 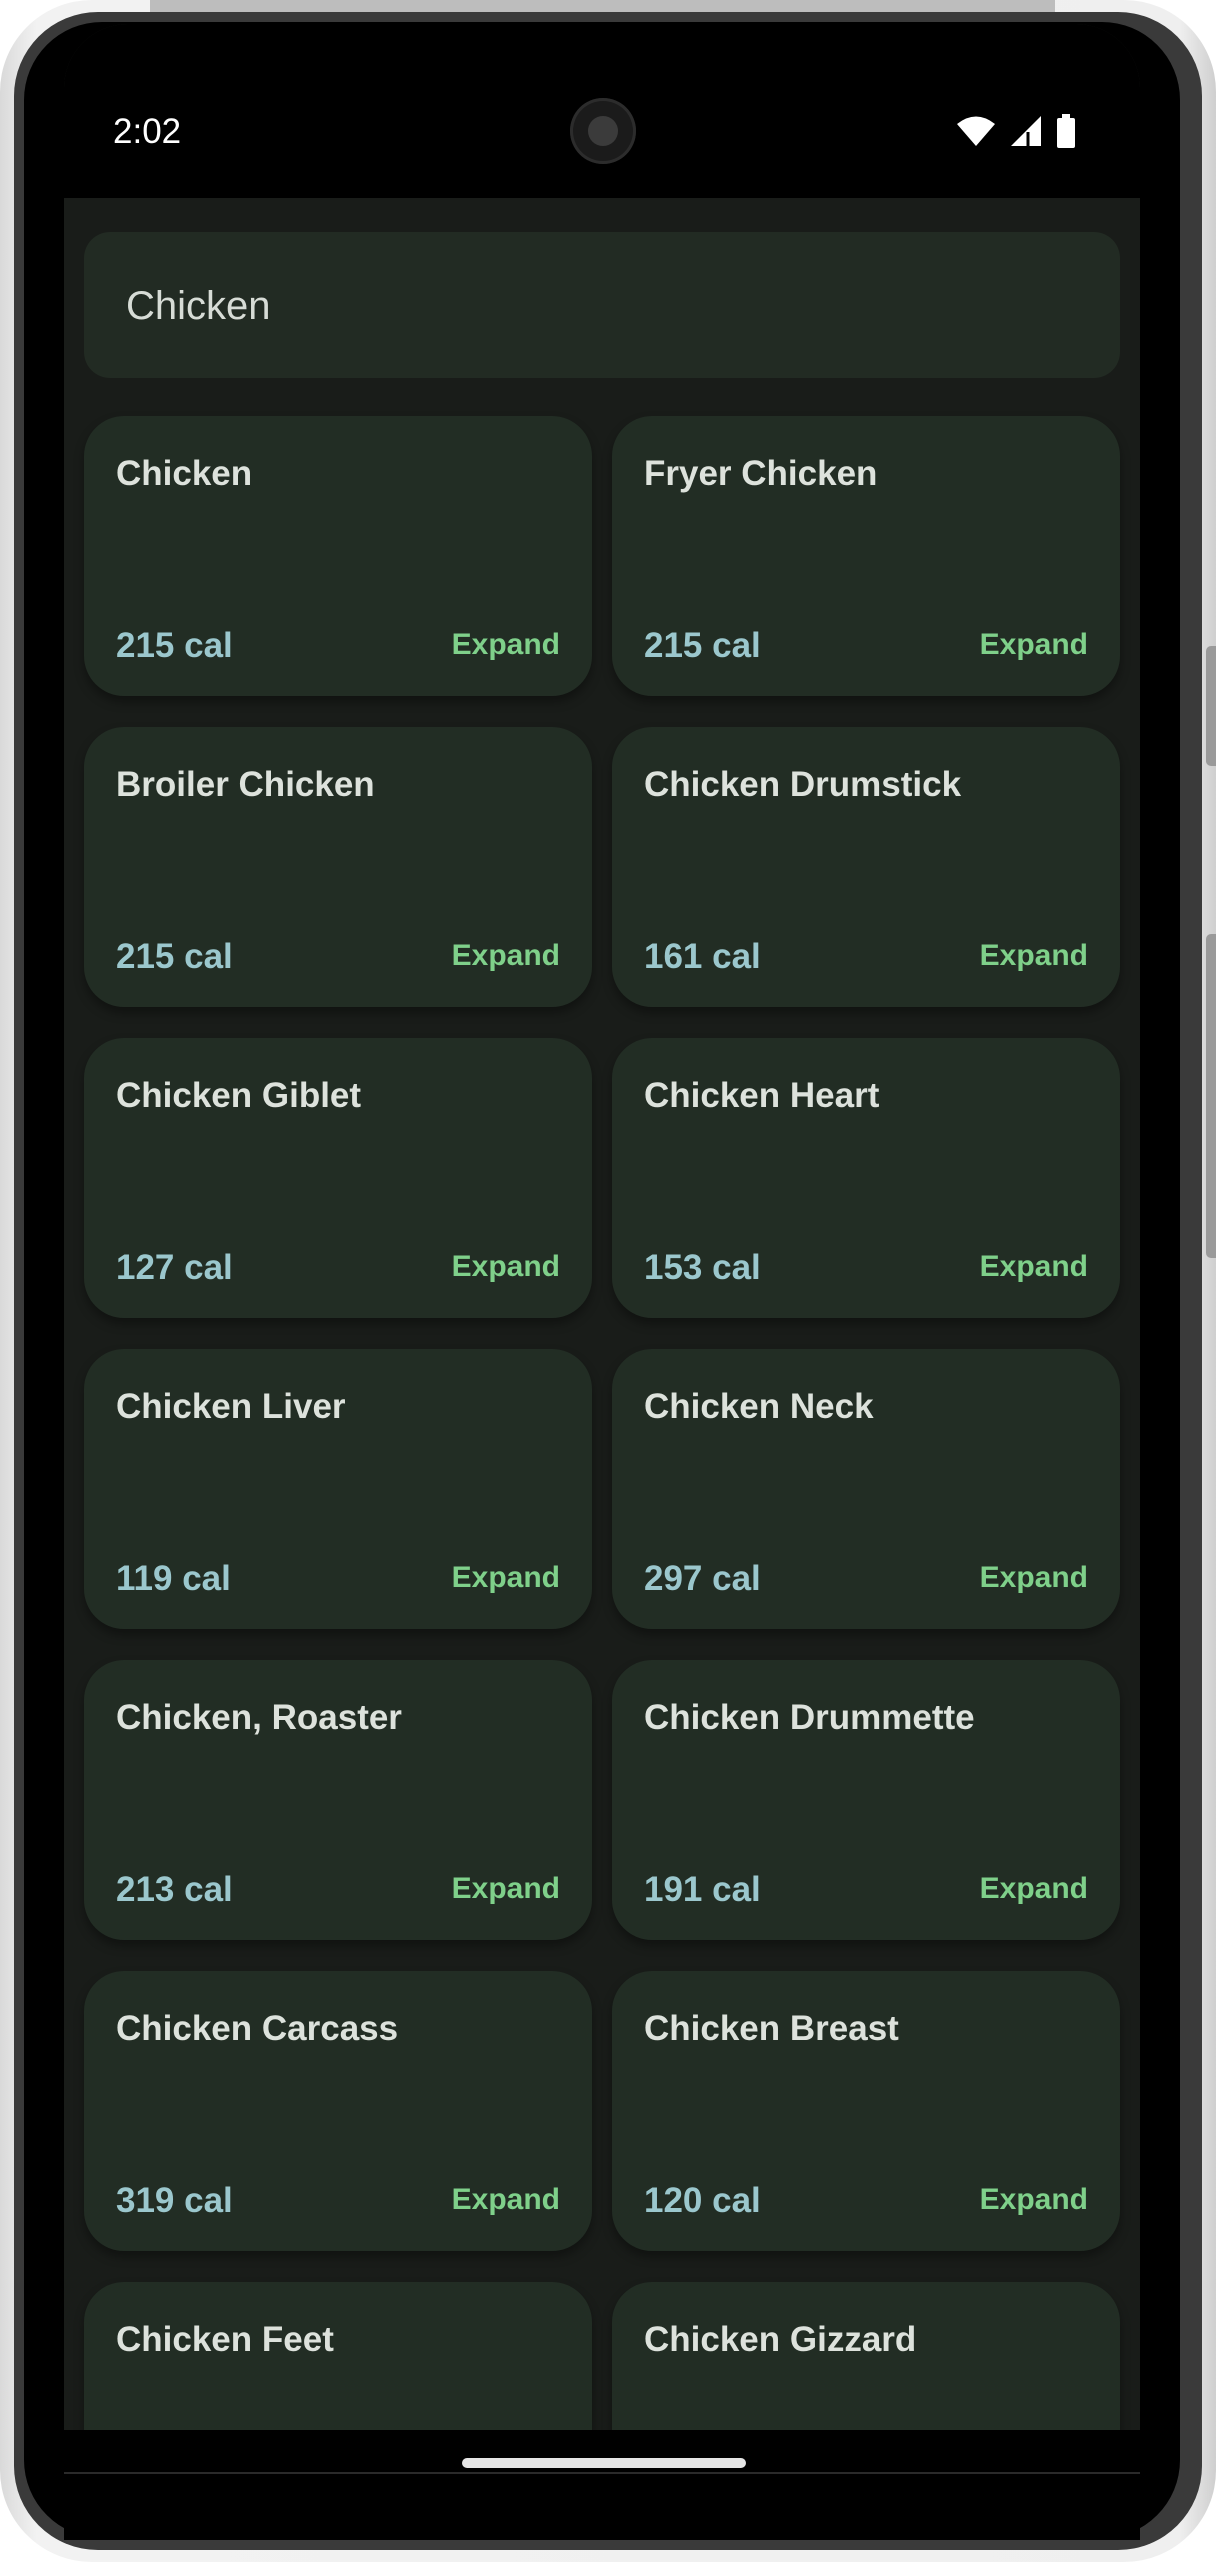 What do you see at coordinates (603, 131) in the screenshot?
I see `front-camera` at bounding box center [603, 131].